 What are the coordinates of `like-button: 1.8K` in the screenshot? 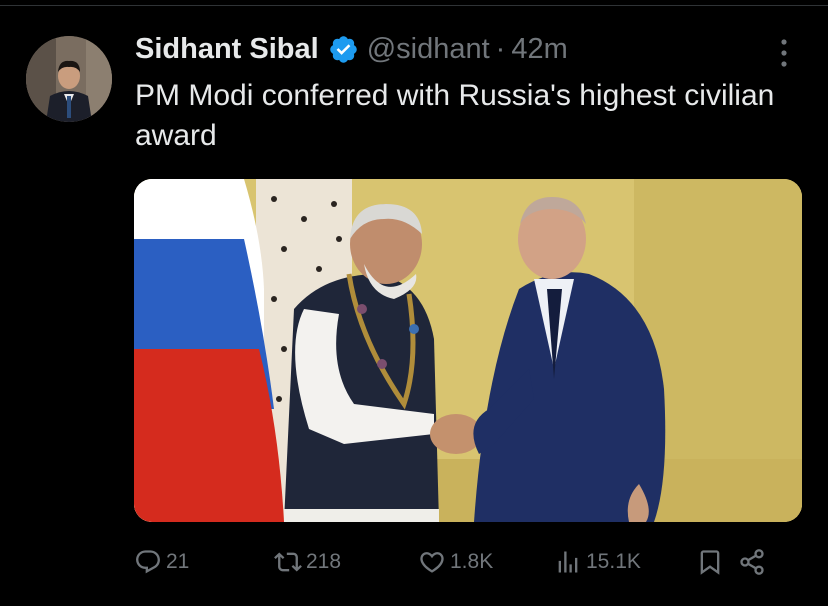 It's located at (455, 562).